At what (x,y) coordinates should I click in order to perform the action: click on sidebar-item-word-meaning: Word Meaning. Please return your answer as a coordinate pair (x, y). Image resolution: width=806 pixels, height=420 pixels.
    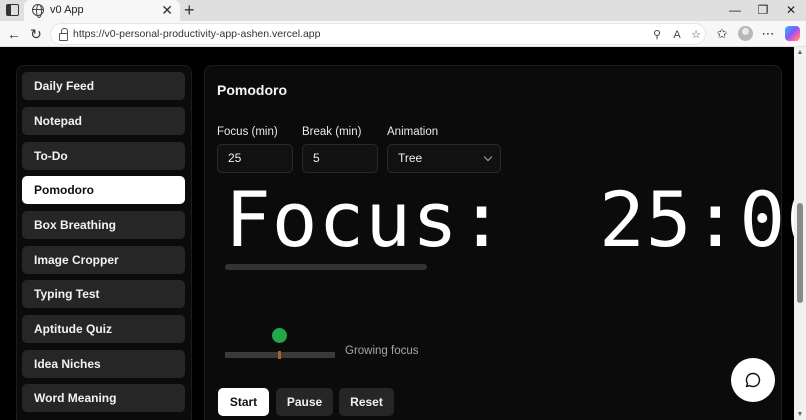
    Looking at the image, I should click on (103, 398).